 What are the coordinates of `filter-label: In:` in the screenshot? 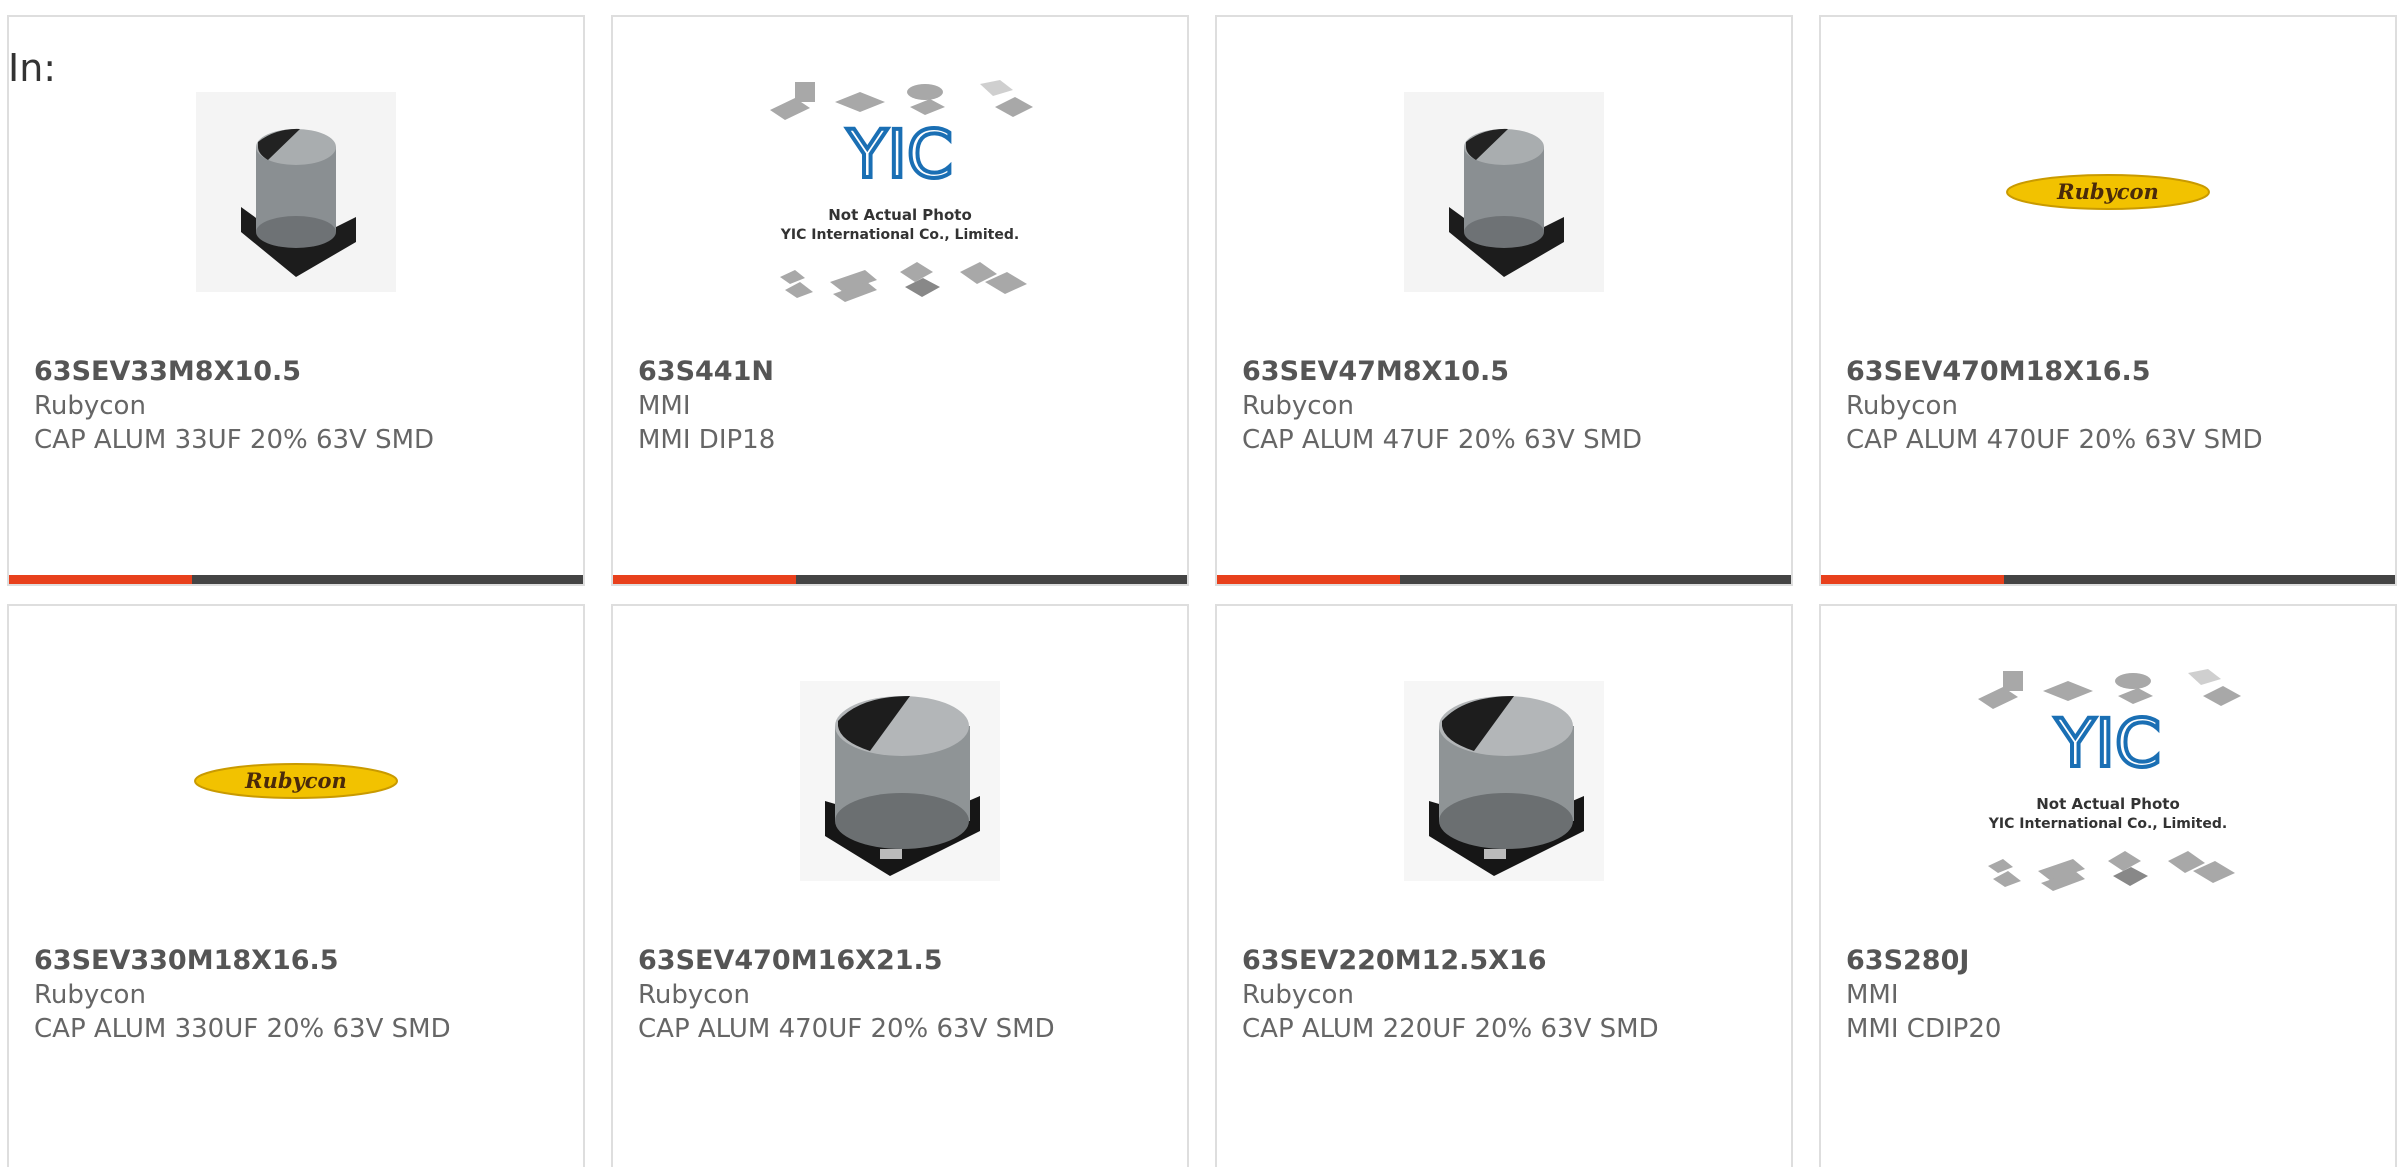 It's located at (32, 68).